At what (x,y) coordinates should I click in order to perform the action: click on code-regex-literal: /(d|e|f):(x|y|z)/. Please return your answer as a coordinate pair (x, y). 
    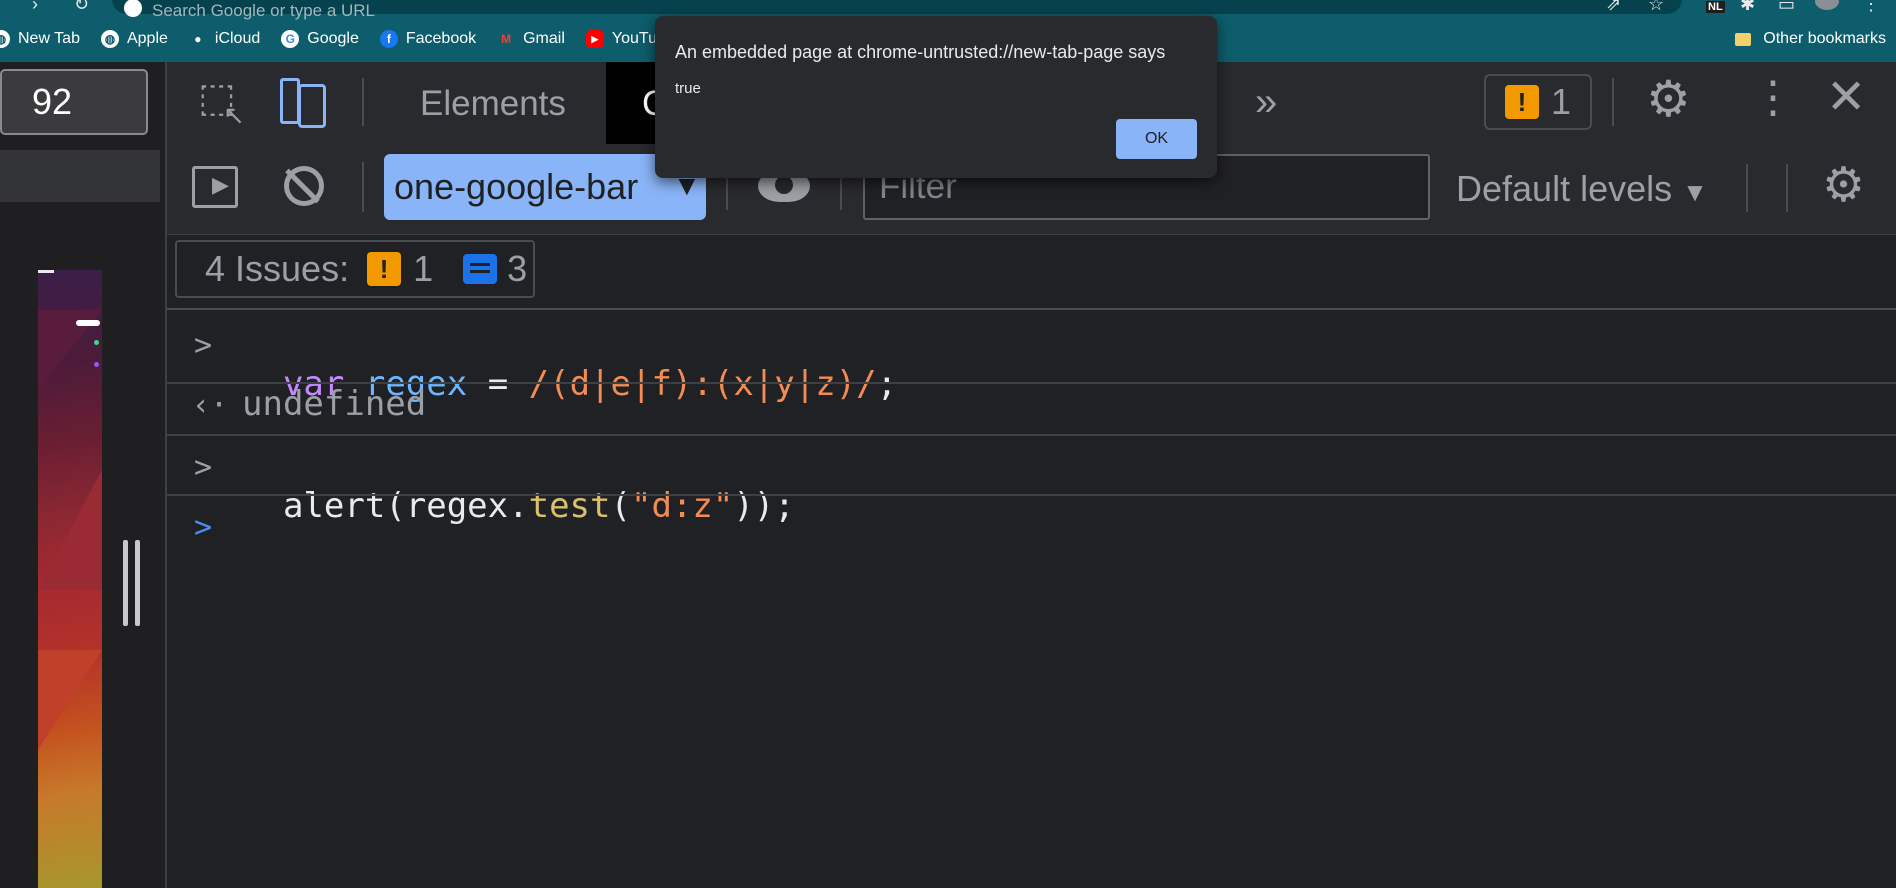
    Looking at the image, I should click on (702, 384).